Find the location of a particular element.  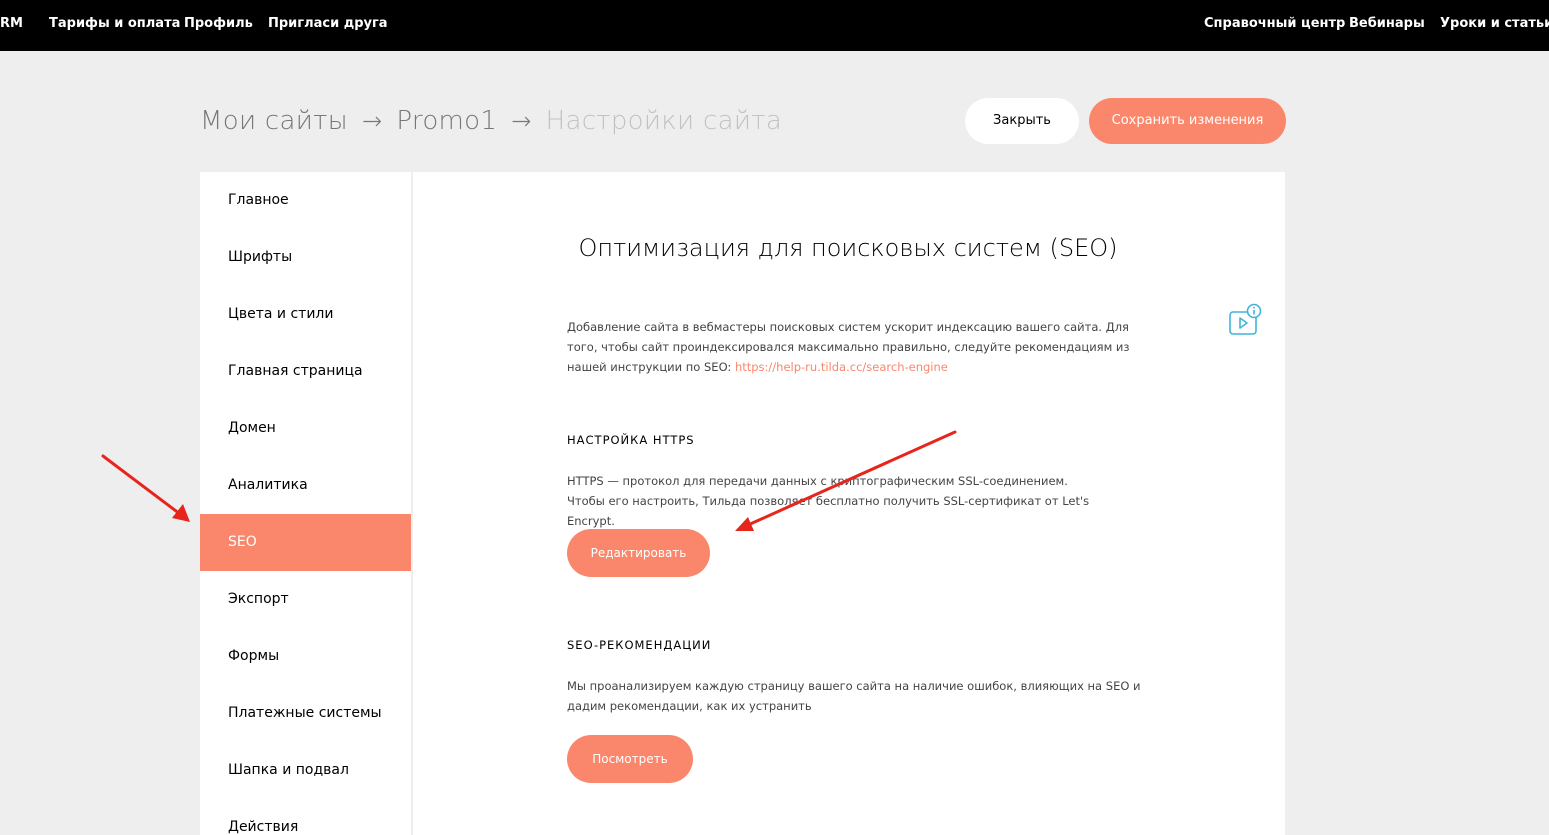

sidebar-item-home-page: Главная страница is located at coordinates (305, 371).